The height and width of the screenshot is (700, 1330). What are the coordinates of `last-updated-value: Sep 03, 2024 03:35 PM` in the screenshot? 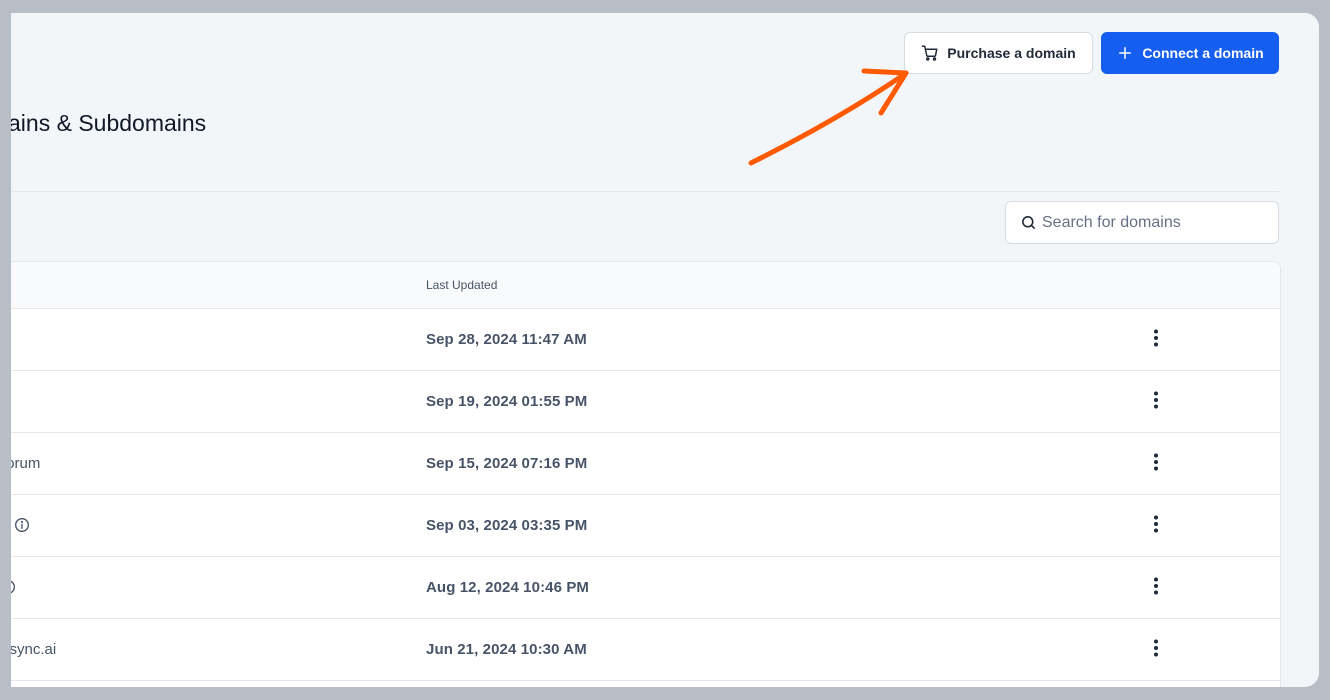 It's located at (507, 525).